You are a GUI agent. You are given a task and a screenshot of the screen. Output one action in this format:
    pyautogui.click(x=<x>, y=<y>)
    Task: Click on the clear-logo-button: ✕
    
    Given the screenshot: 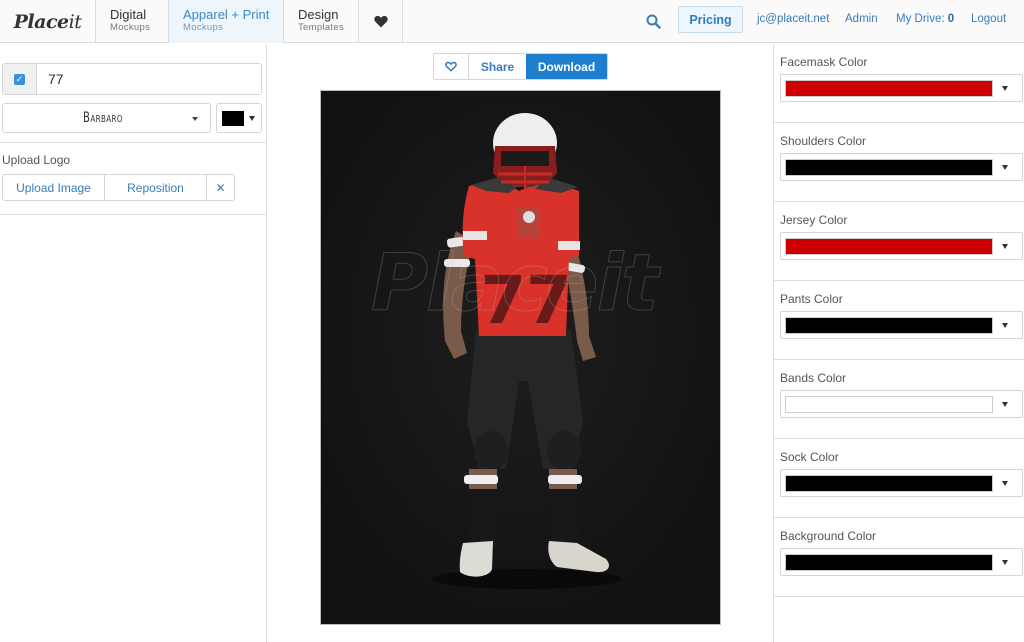 What is the action you would take?
    pyautogui.click(x=220, y=187)
    